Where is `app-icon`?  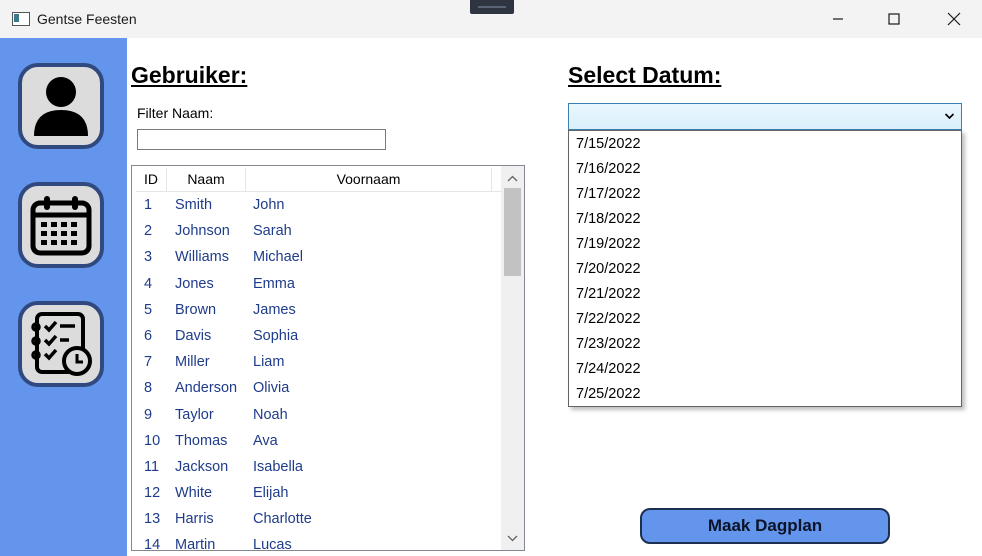
app-icon is located at coordinates (21, 19).